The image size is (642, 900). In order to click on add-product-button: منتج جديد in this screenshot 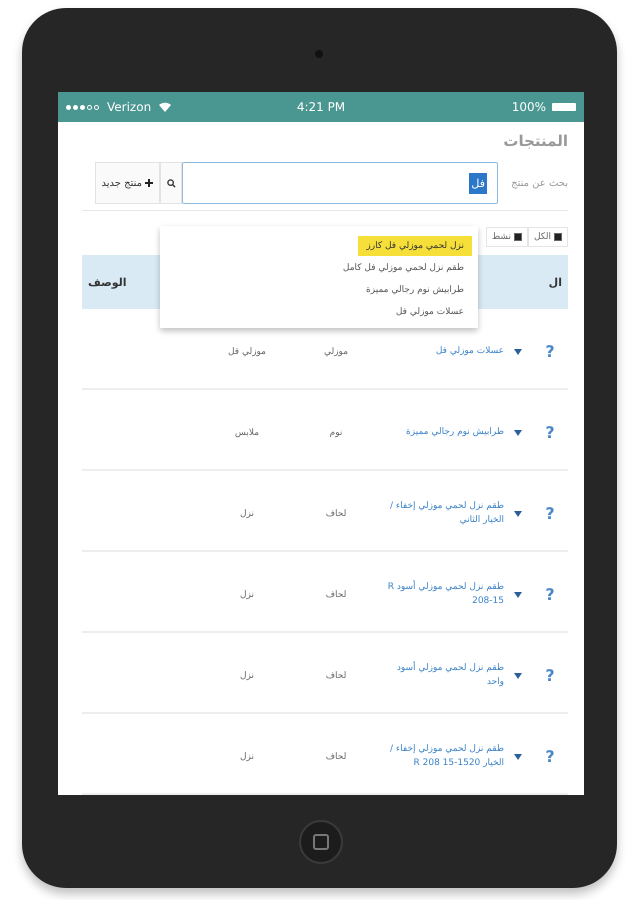, I will do `click(127, 183)`.